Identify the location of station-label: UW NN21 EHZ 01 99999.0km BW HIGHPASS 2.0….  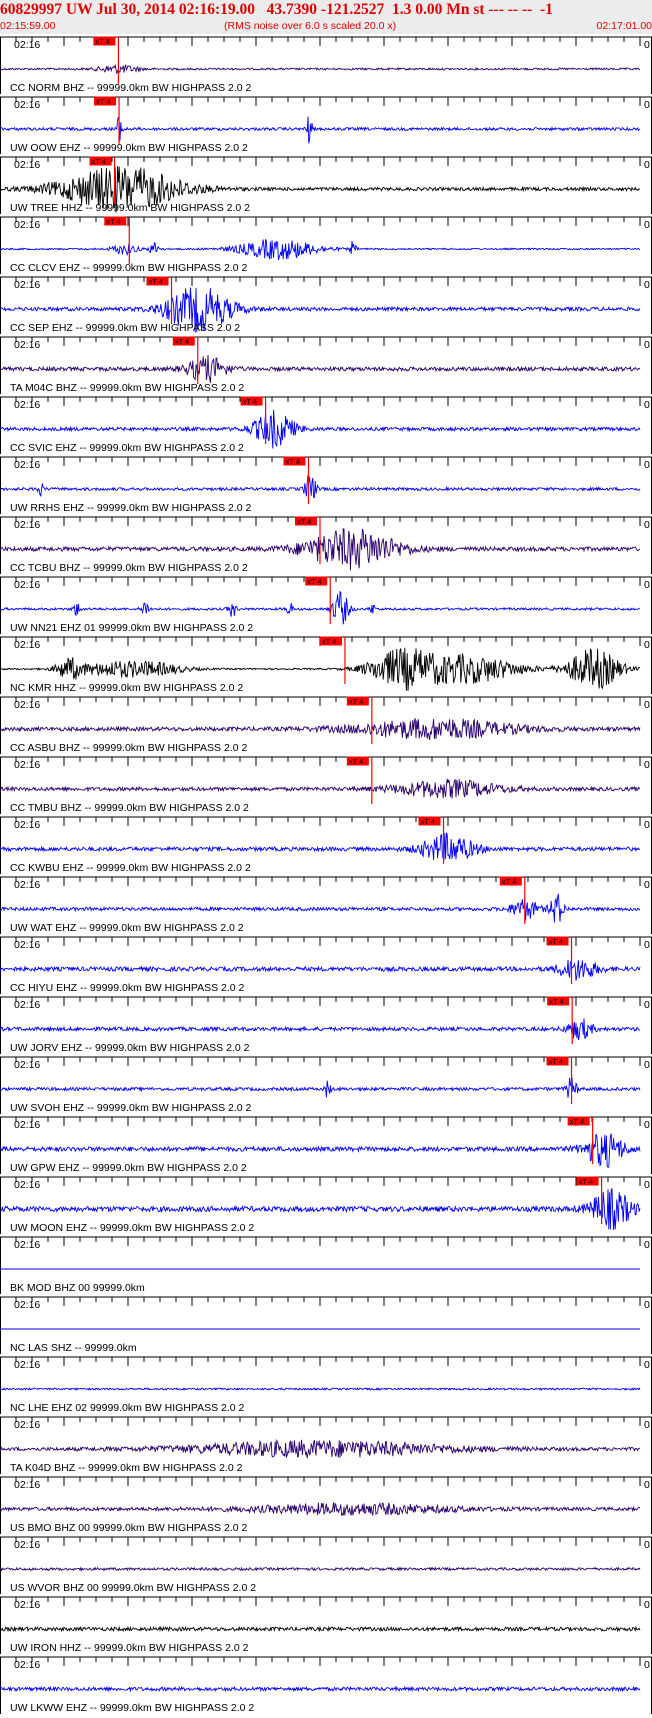
(131, 628).